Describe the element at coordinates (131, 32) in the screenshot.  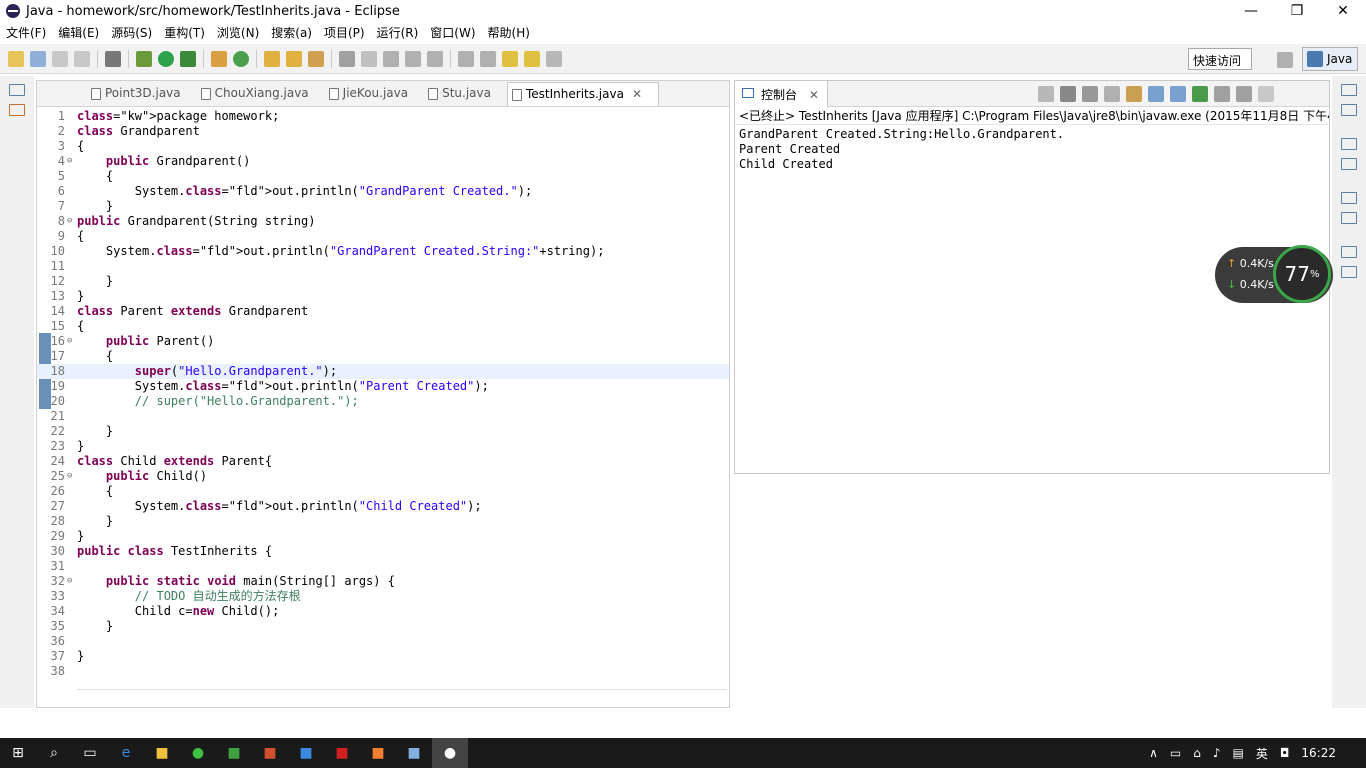
I see `menu-source: 源码(S)` at that location.